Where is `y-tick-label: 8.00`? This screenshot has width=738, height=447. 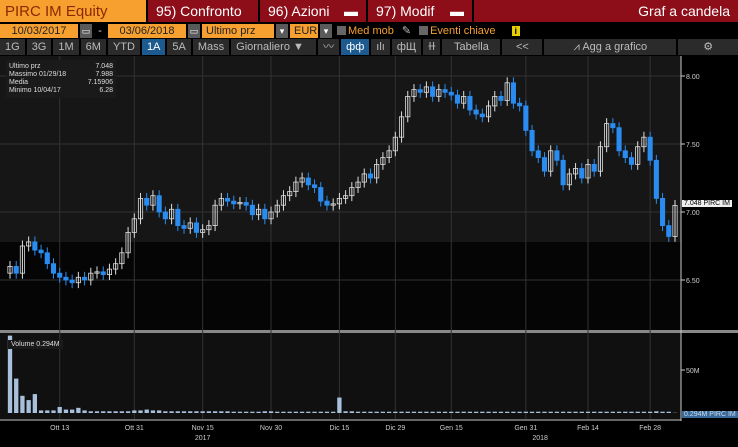 y-tick-label: 8.00 is located at coordinates (693, 77).